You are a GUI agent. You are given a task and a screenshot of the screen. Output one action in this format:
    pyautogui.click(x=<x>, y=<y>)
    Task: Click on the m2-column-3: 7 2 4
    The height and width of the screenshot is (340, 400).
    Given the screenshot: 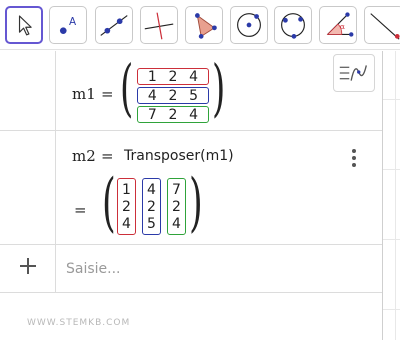 What is the action you would take?
    pyautogui.click(x=176, y=206)
    